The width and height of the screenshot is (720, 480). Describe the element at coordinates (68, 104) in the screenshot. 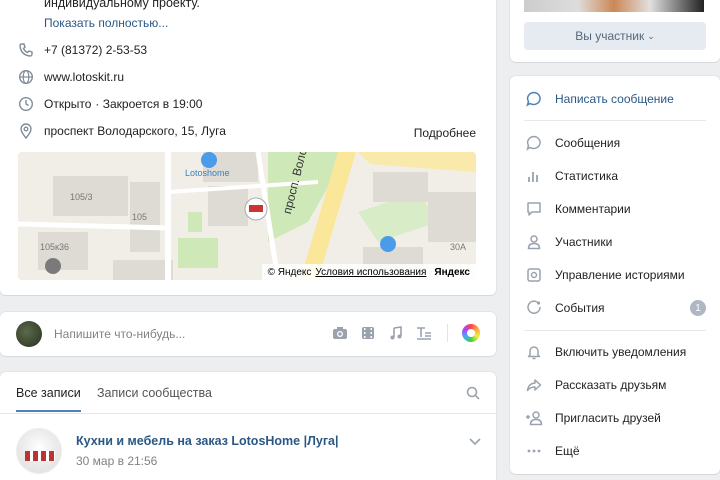

I see `open-status: Открыто` at that location.